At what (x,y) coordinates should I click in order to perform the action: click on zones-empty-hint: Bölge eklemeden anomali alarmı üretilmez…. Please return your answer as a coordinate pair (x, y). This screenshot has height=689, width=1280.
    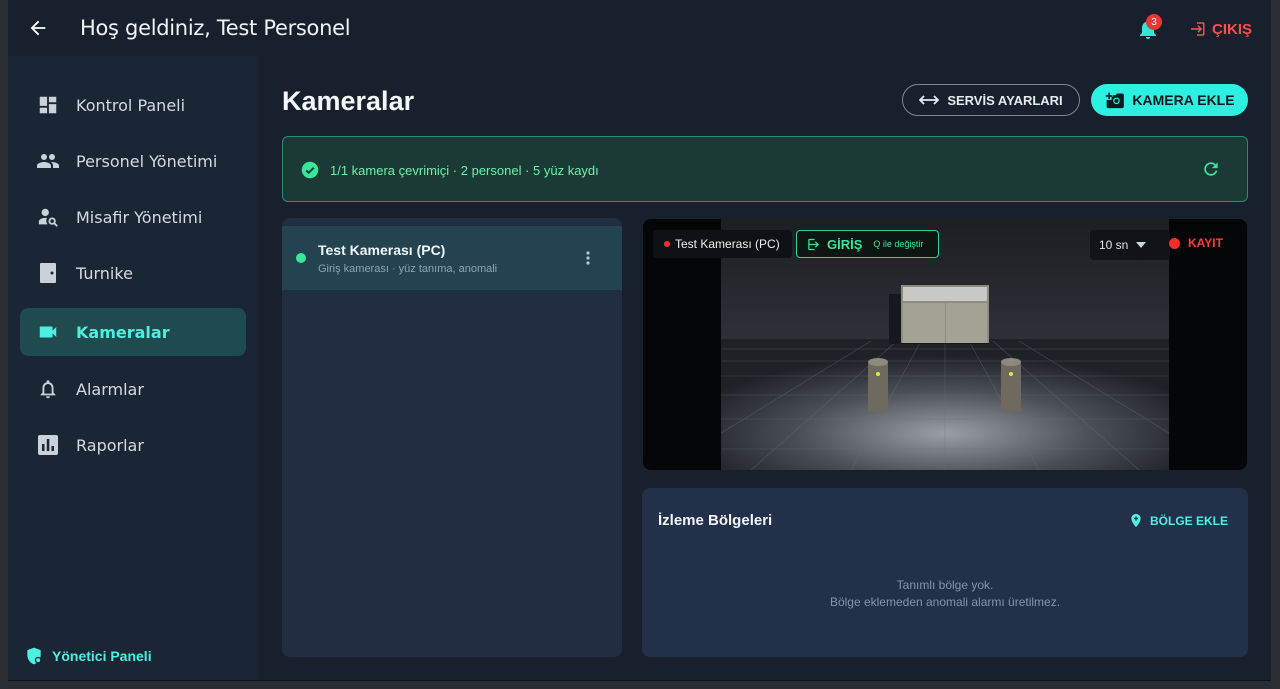
    Looking at the image, I should click on (945, 602).